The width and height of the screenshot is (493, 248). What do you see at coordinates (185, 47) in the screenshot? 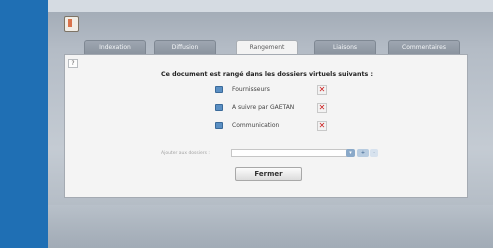
I see `tab-diffusion: Diffusion` at bounding box center [185, 47].